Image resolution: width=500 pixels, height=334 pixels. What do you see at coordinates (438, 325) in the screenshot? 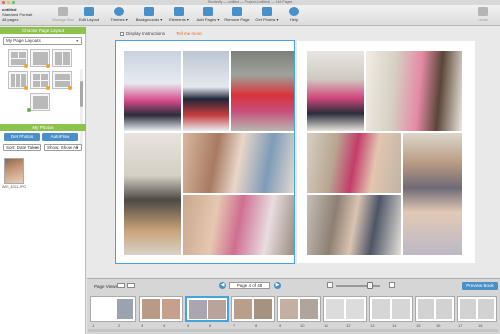
I see `page-number: 16` at bounding box center [438, 325].